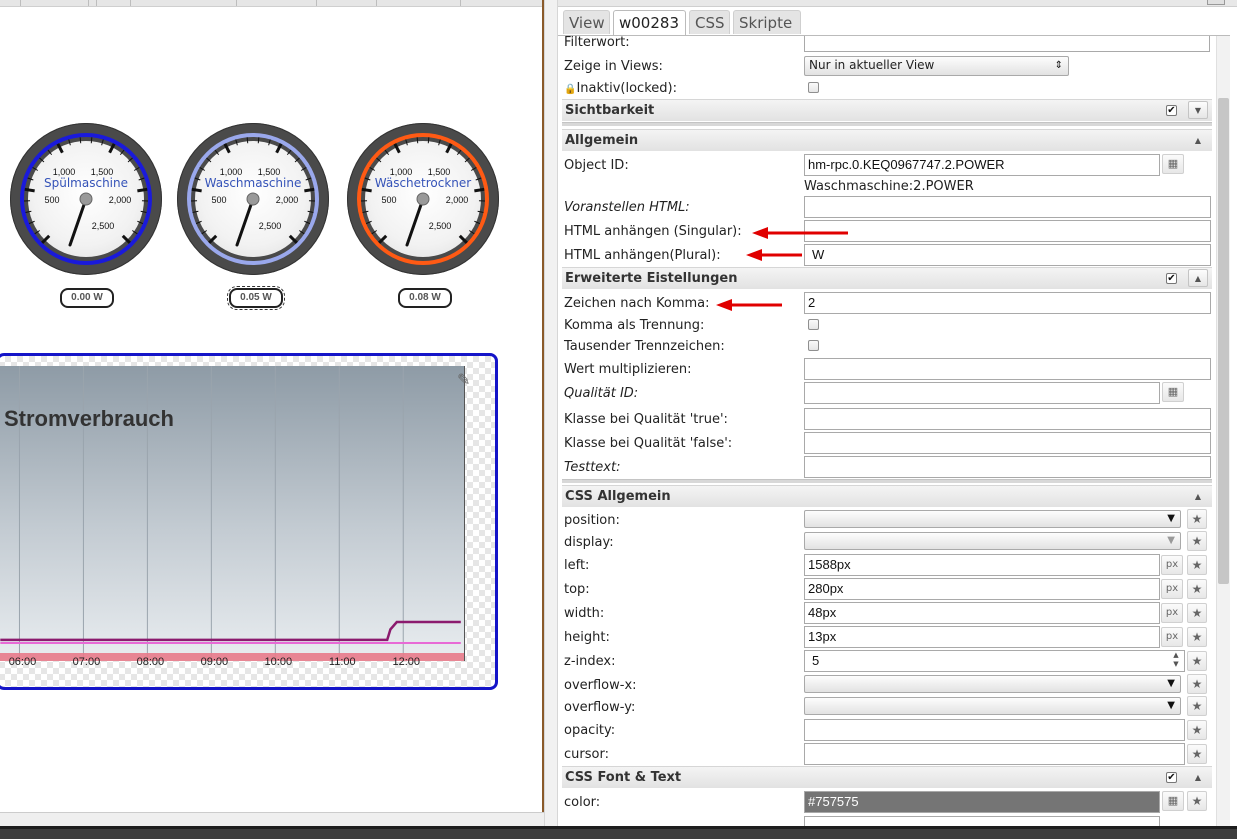 This screenshot has height=839, width=1237. I want to click on html-plural-input: W, so click(1007, 255).